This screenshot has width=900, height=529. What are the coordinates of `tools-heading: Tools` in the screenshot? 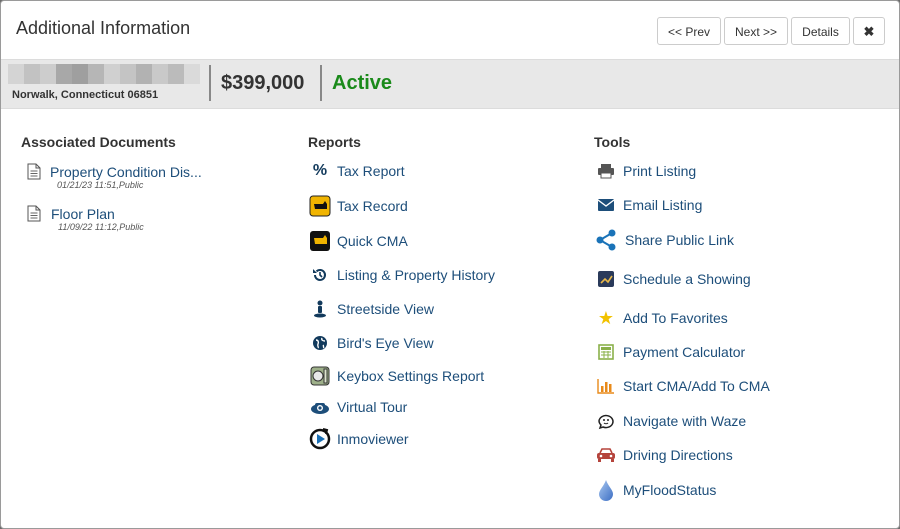 It's located at (612, 142).